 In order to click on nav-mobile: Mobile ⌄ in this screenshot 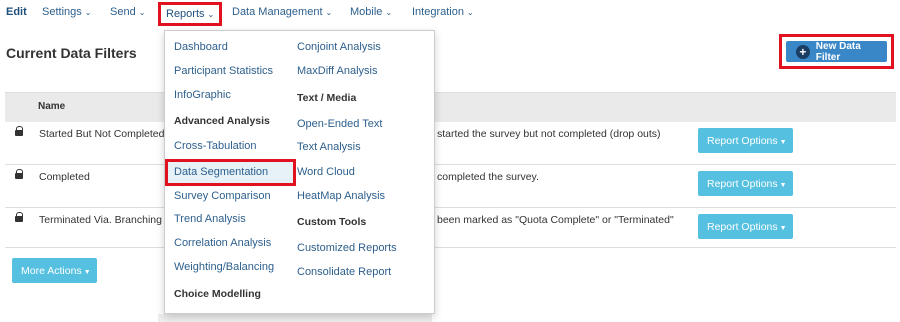, I will do `click(371, 12)`.